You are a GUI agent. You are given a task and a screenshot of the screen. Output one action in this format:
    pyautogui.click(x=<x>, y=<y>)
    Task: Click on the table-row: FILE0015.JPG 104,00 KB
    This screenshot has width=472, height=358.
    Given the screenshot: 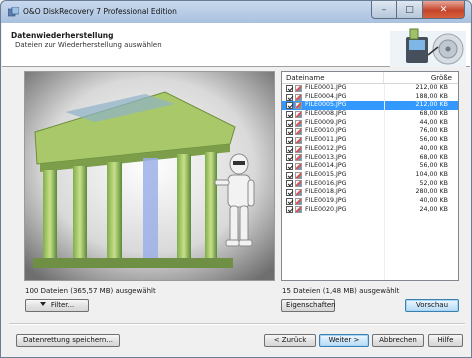 What is the action you would take?
    pyautogui.click(x=370, y=175)
    